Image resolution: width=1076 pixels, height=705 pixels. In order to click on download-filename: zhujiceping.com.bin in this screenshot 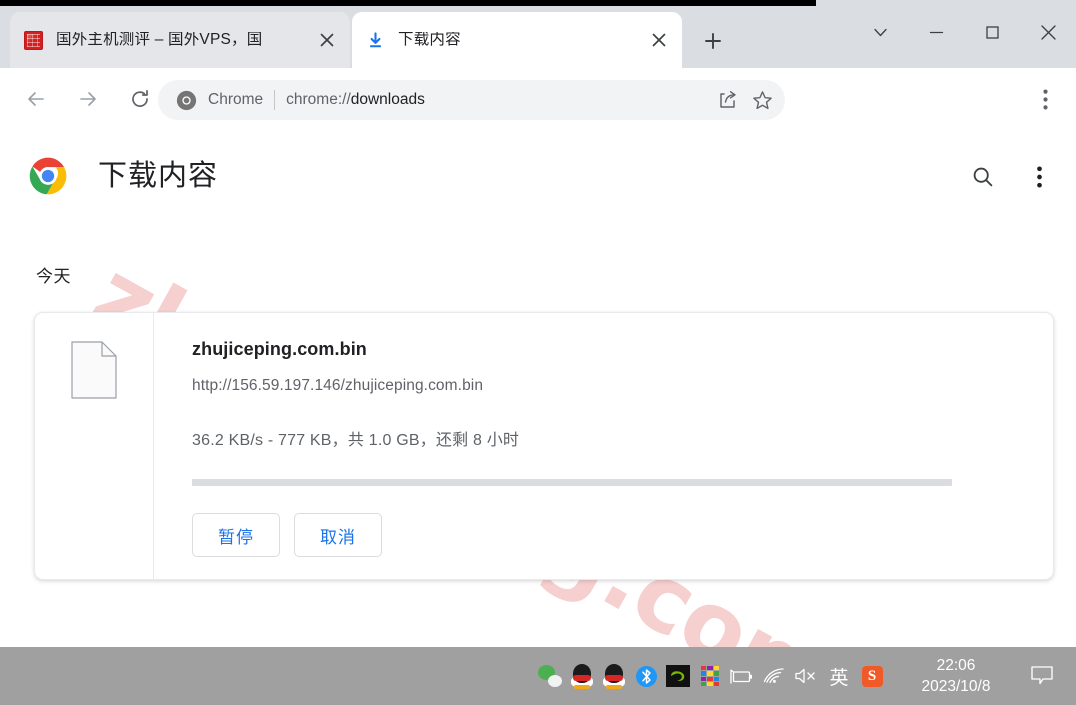, I will do `click(607, 349)`.